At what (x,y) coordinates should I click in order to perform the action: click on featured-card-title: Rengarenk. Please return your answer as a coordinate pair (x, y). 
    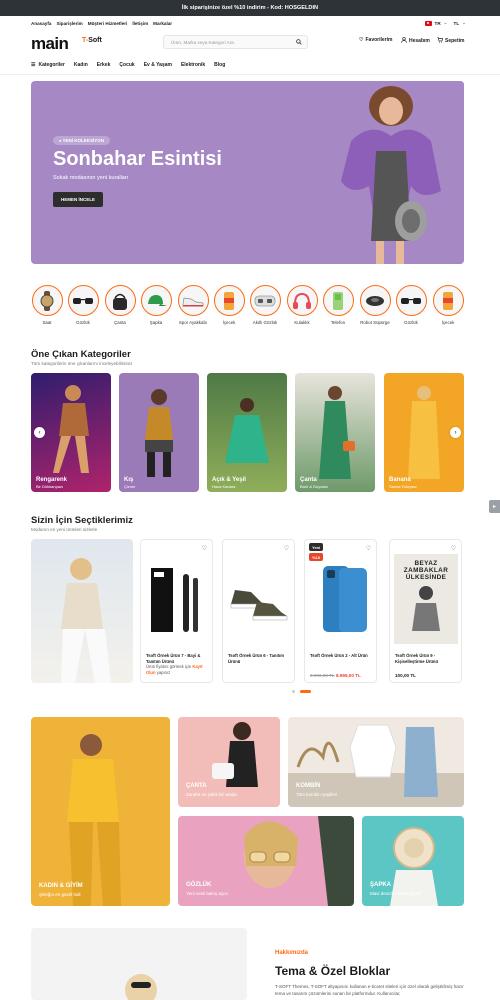
    Looking at the image, I should click on (52, 480).